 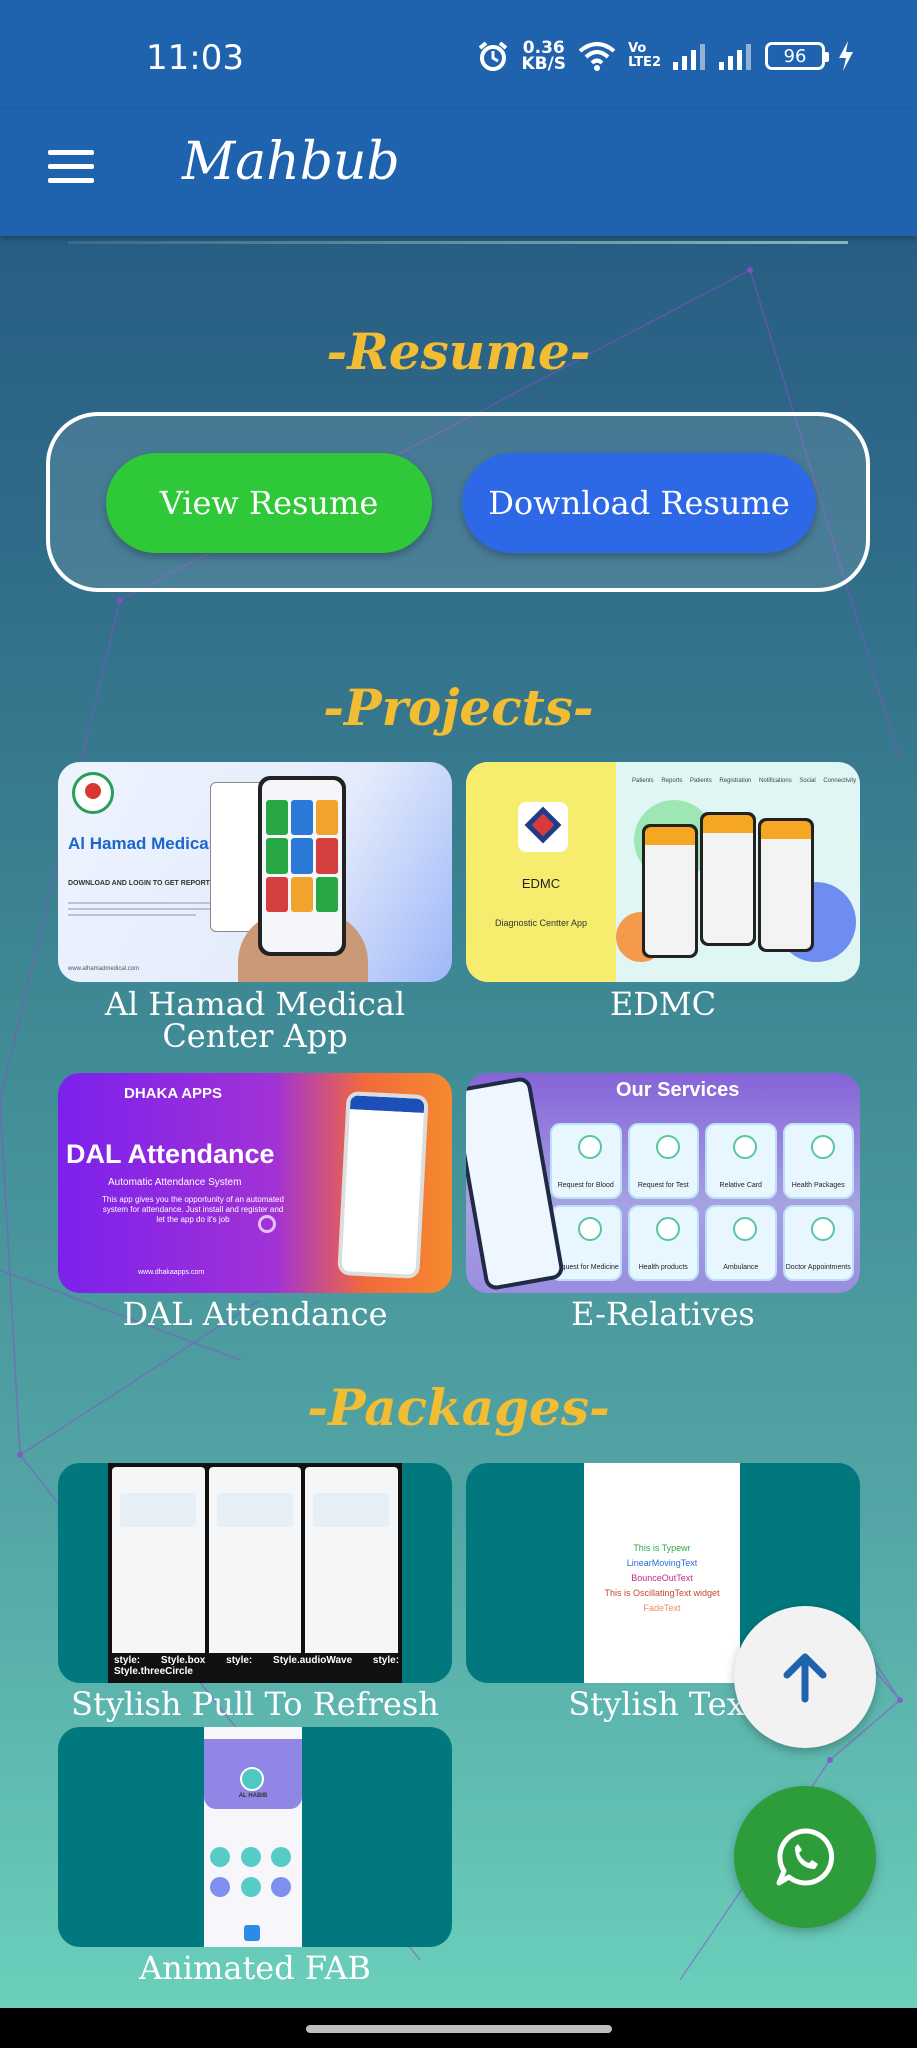 I want to click on service-tile: Health Packages, so click(x=818, y=1161).